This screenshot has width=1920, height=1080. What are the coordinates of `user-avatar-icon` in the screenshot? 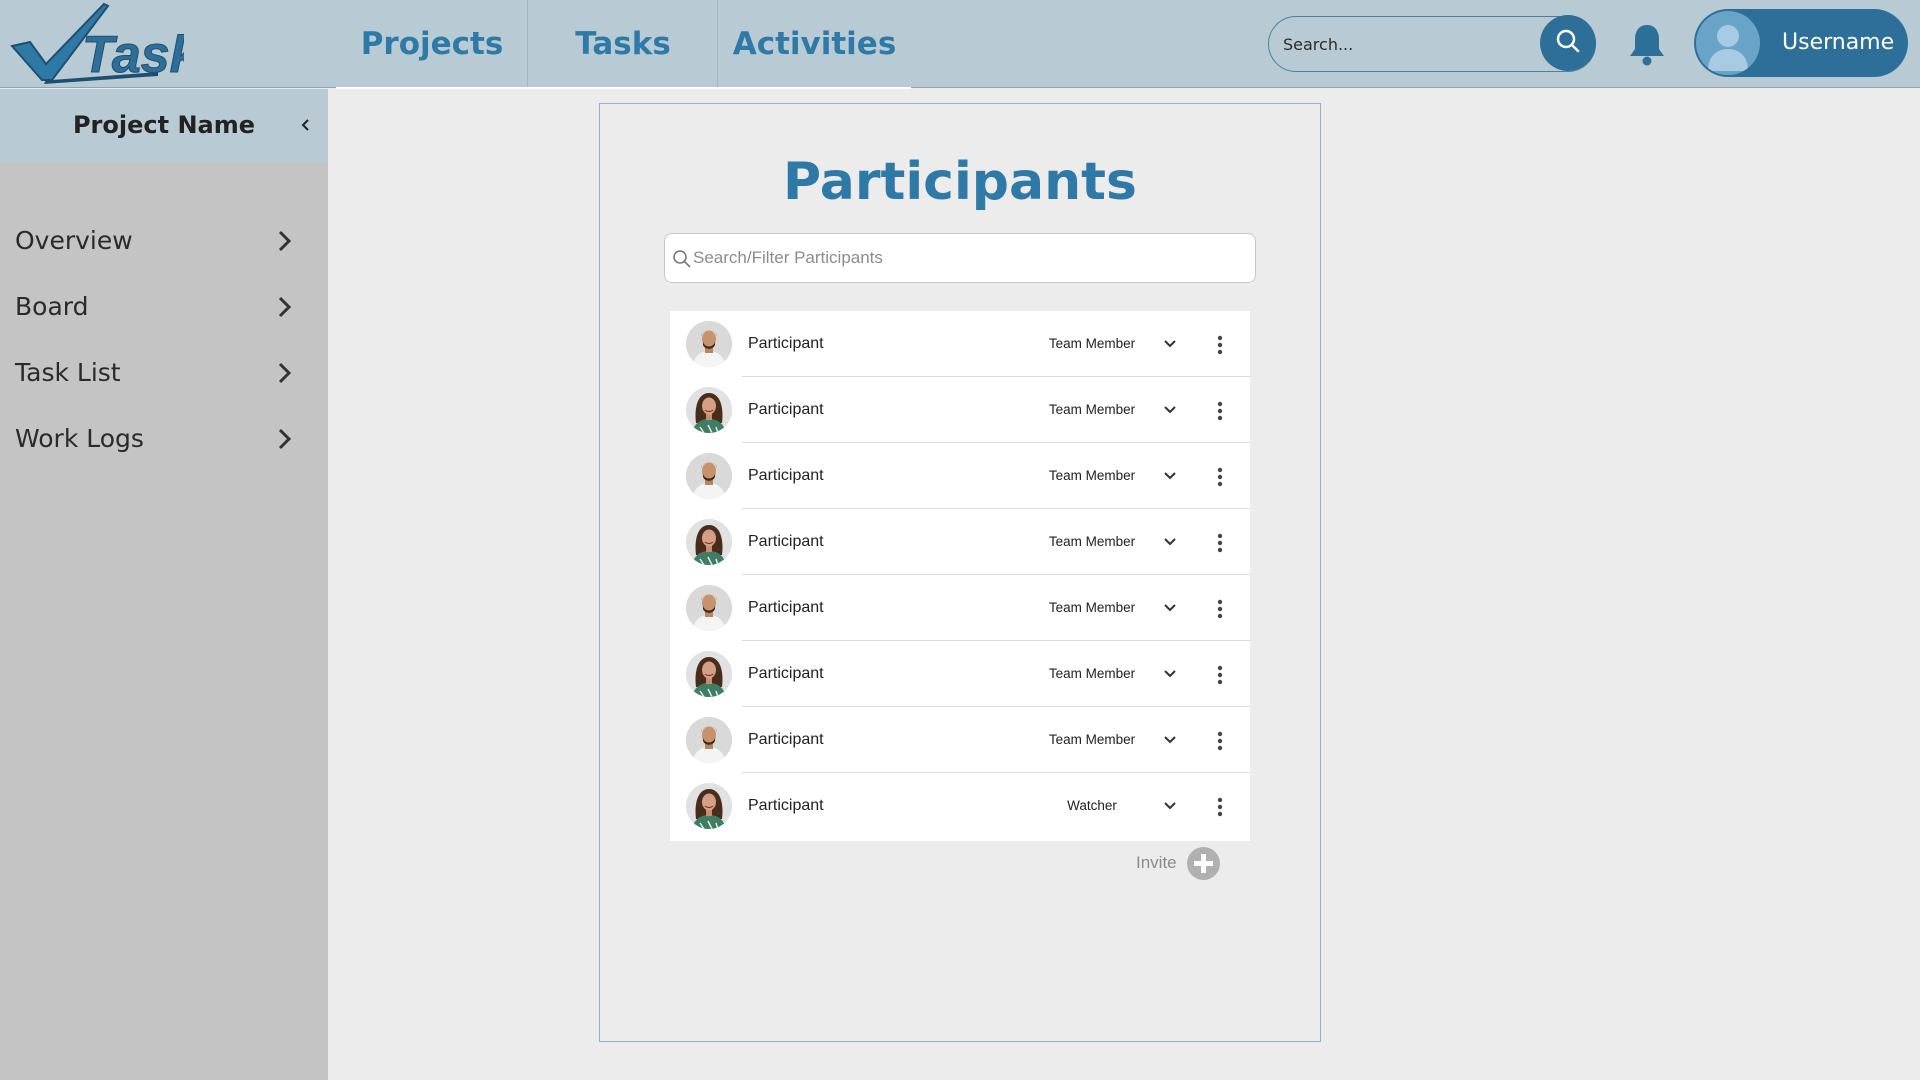 It's located at (1728, 43).